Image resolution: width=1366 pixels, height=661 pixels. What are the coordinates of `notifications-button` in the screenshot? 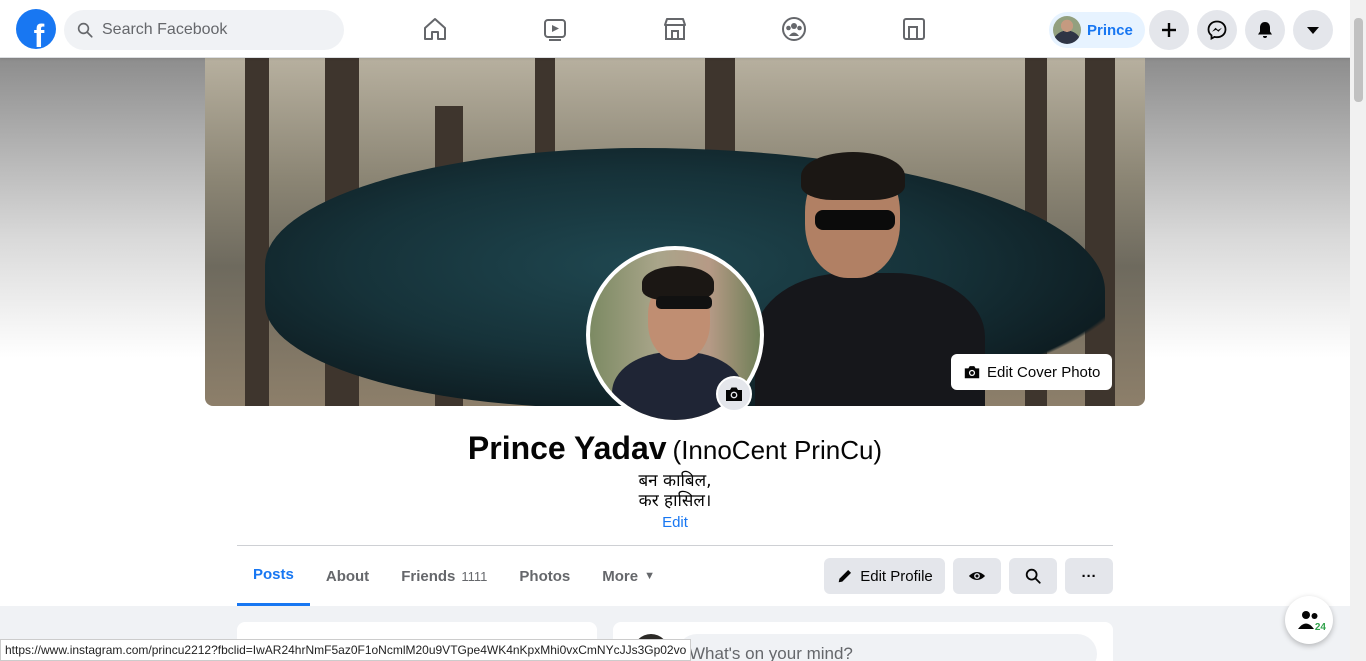 It's located at (1265, 30).